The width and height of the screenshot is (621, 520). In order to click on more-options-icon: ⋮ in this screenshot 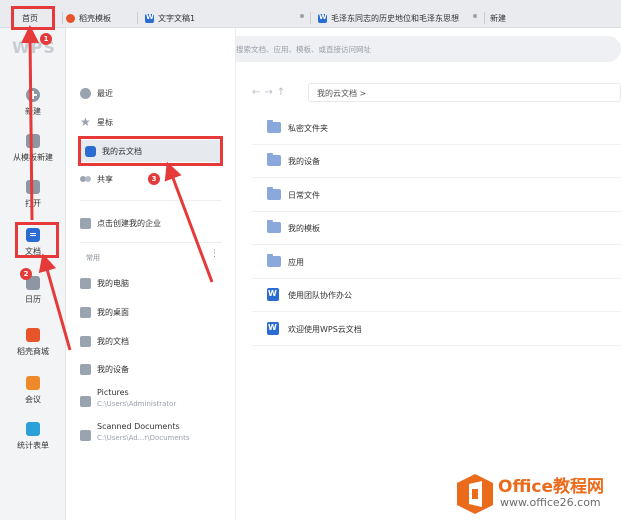, I will do `click(214, 254)`.